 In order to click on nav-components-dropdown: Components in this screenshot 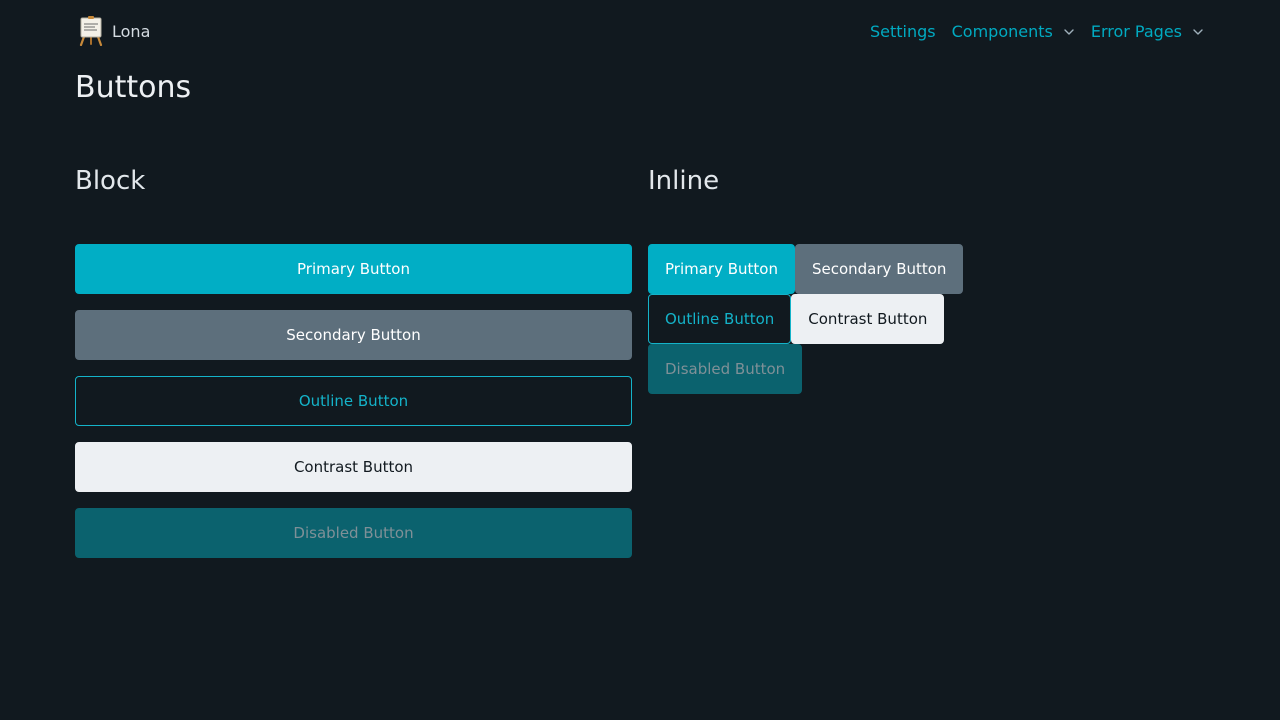, I will do `click(1013, 32)`.